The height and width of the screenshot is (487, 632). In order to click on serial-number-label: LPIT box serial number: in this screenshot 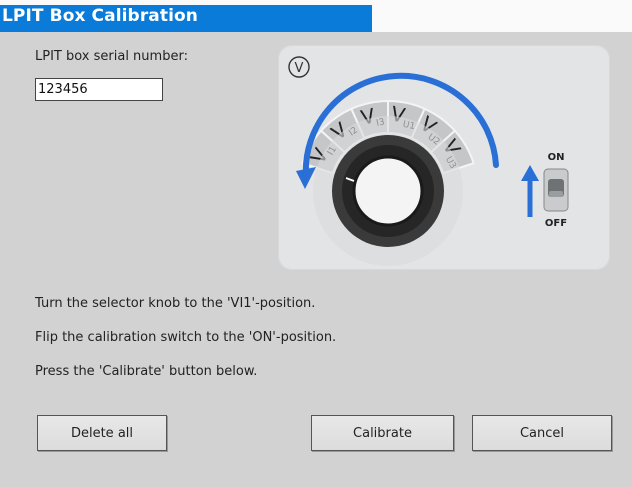, I will do `click(111, 56)`.